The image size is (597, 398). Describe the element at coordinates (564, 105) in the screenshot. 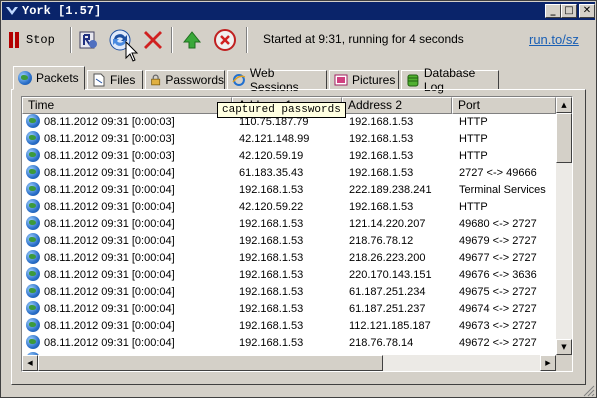

I see `scroll-up-button: ▲` at that location.